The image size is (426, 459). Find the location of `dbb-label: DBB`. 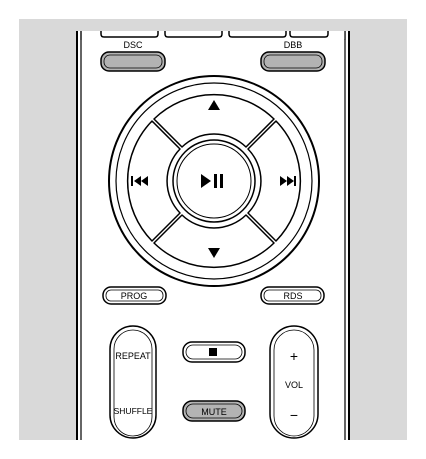

dbb-label: DBB is located at coordinates (293, 45).